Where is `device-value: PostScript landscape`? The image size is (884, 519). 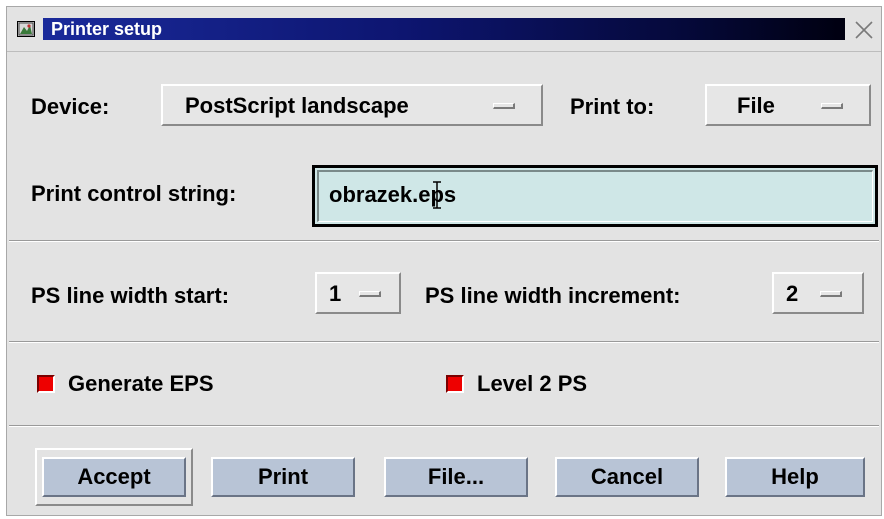 device-value: PostScript landscape is located at coordinates (297, 105).